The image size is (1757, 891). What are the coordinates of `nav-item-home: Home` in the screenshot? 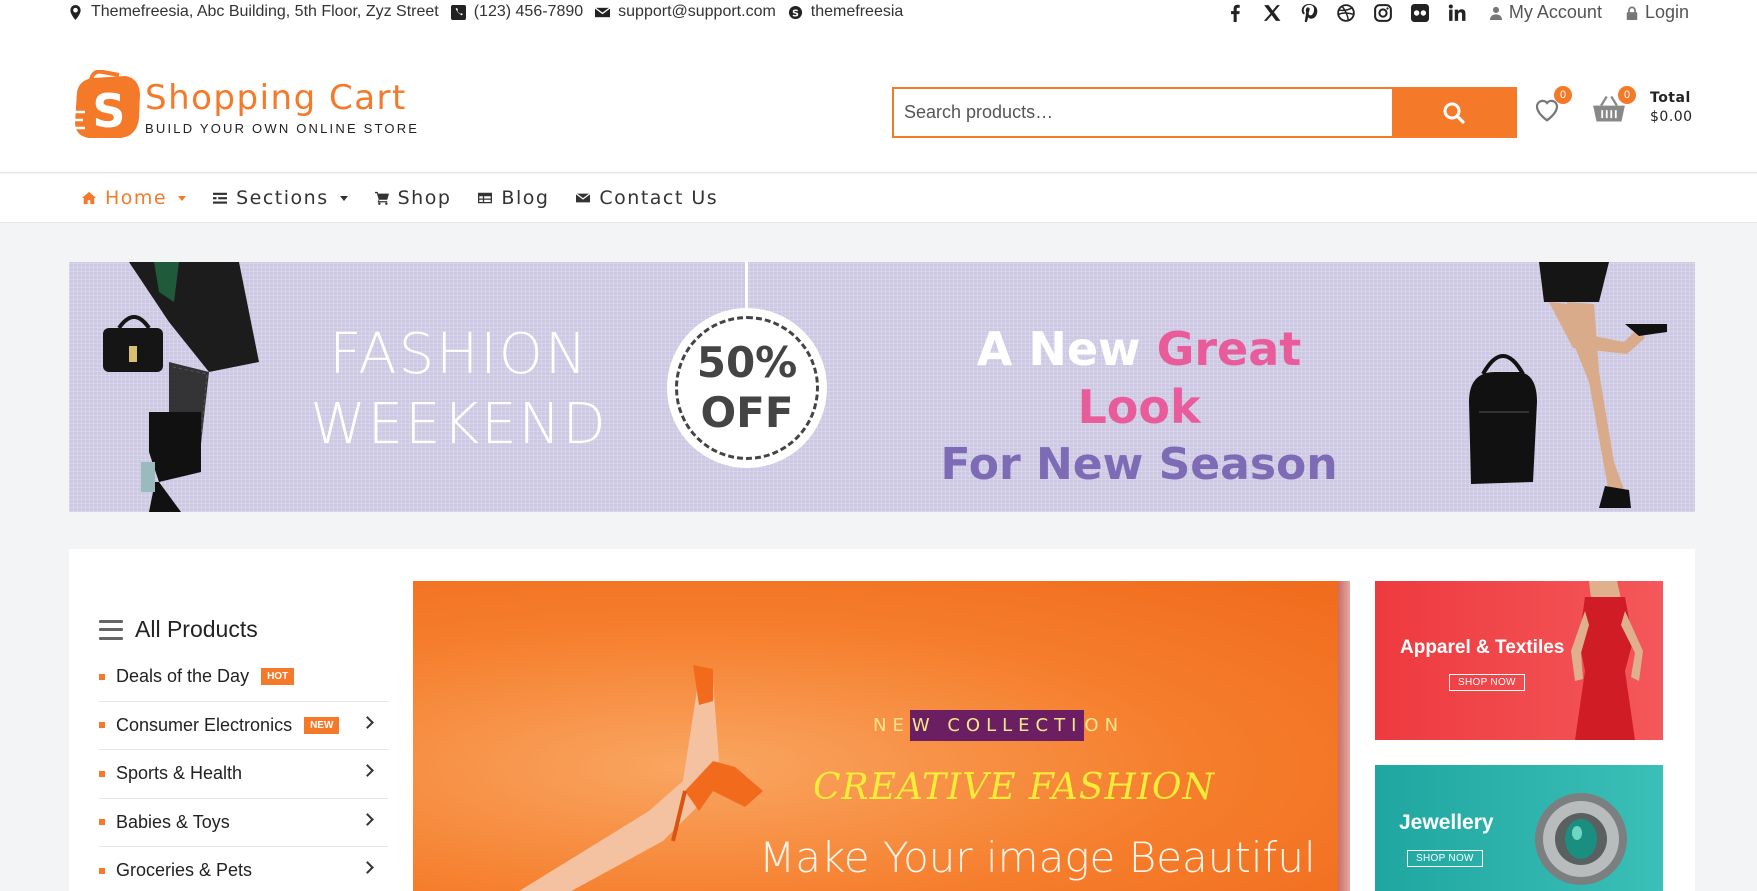 It's located at (134, 198).